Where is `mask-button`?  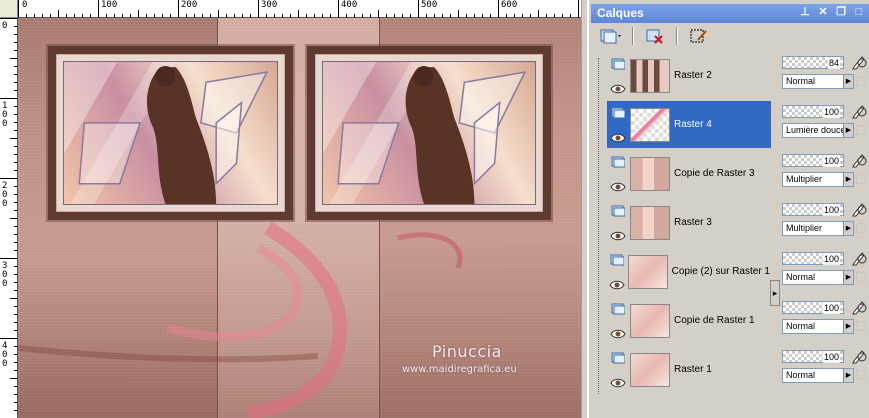
mask-button is located at coordinates (699, 36).